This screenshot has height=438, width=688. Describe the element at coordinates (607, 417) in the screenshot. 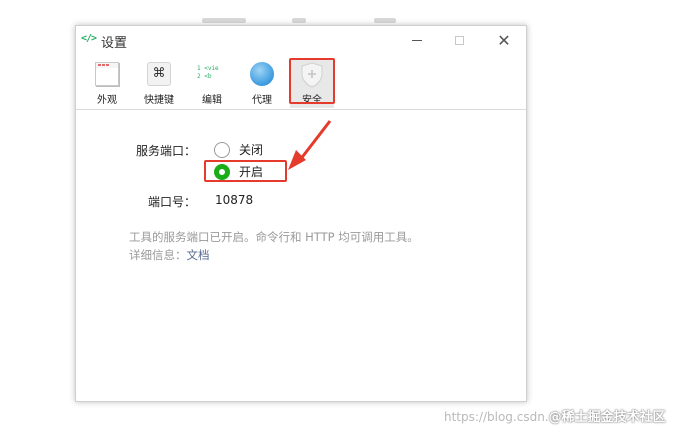

I see `watermark-brand: @稀土掘金技术社区` at that location.